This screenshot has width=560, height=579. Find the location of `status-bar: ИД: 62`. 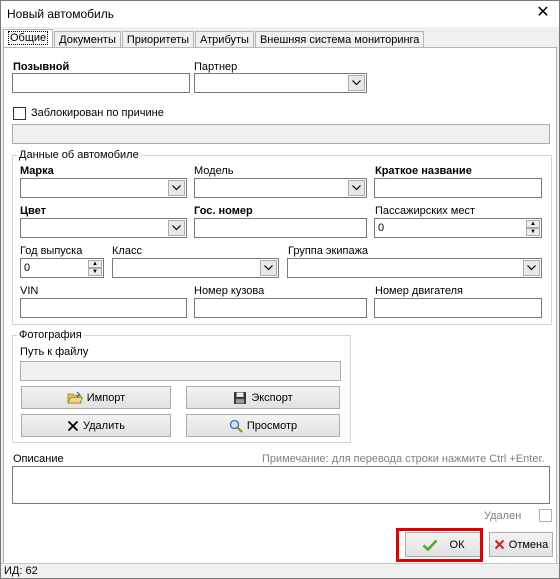

status-bar: ИД: 62 is located at coordinates (280, 570).